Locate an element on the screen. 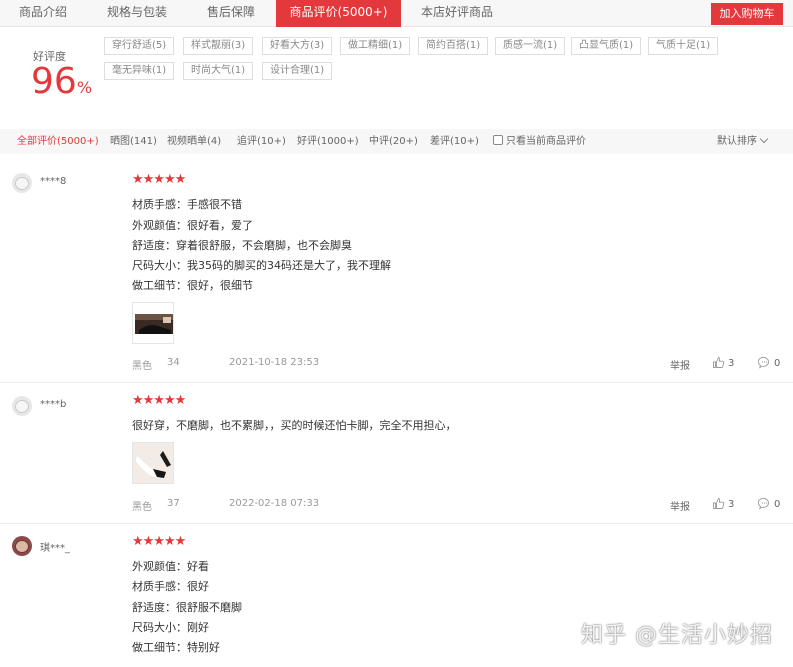 This screenshot has width=793, height=667. review-tag: 做工精细(1) is located at coordinates (375, 46).